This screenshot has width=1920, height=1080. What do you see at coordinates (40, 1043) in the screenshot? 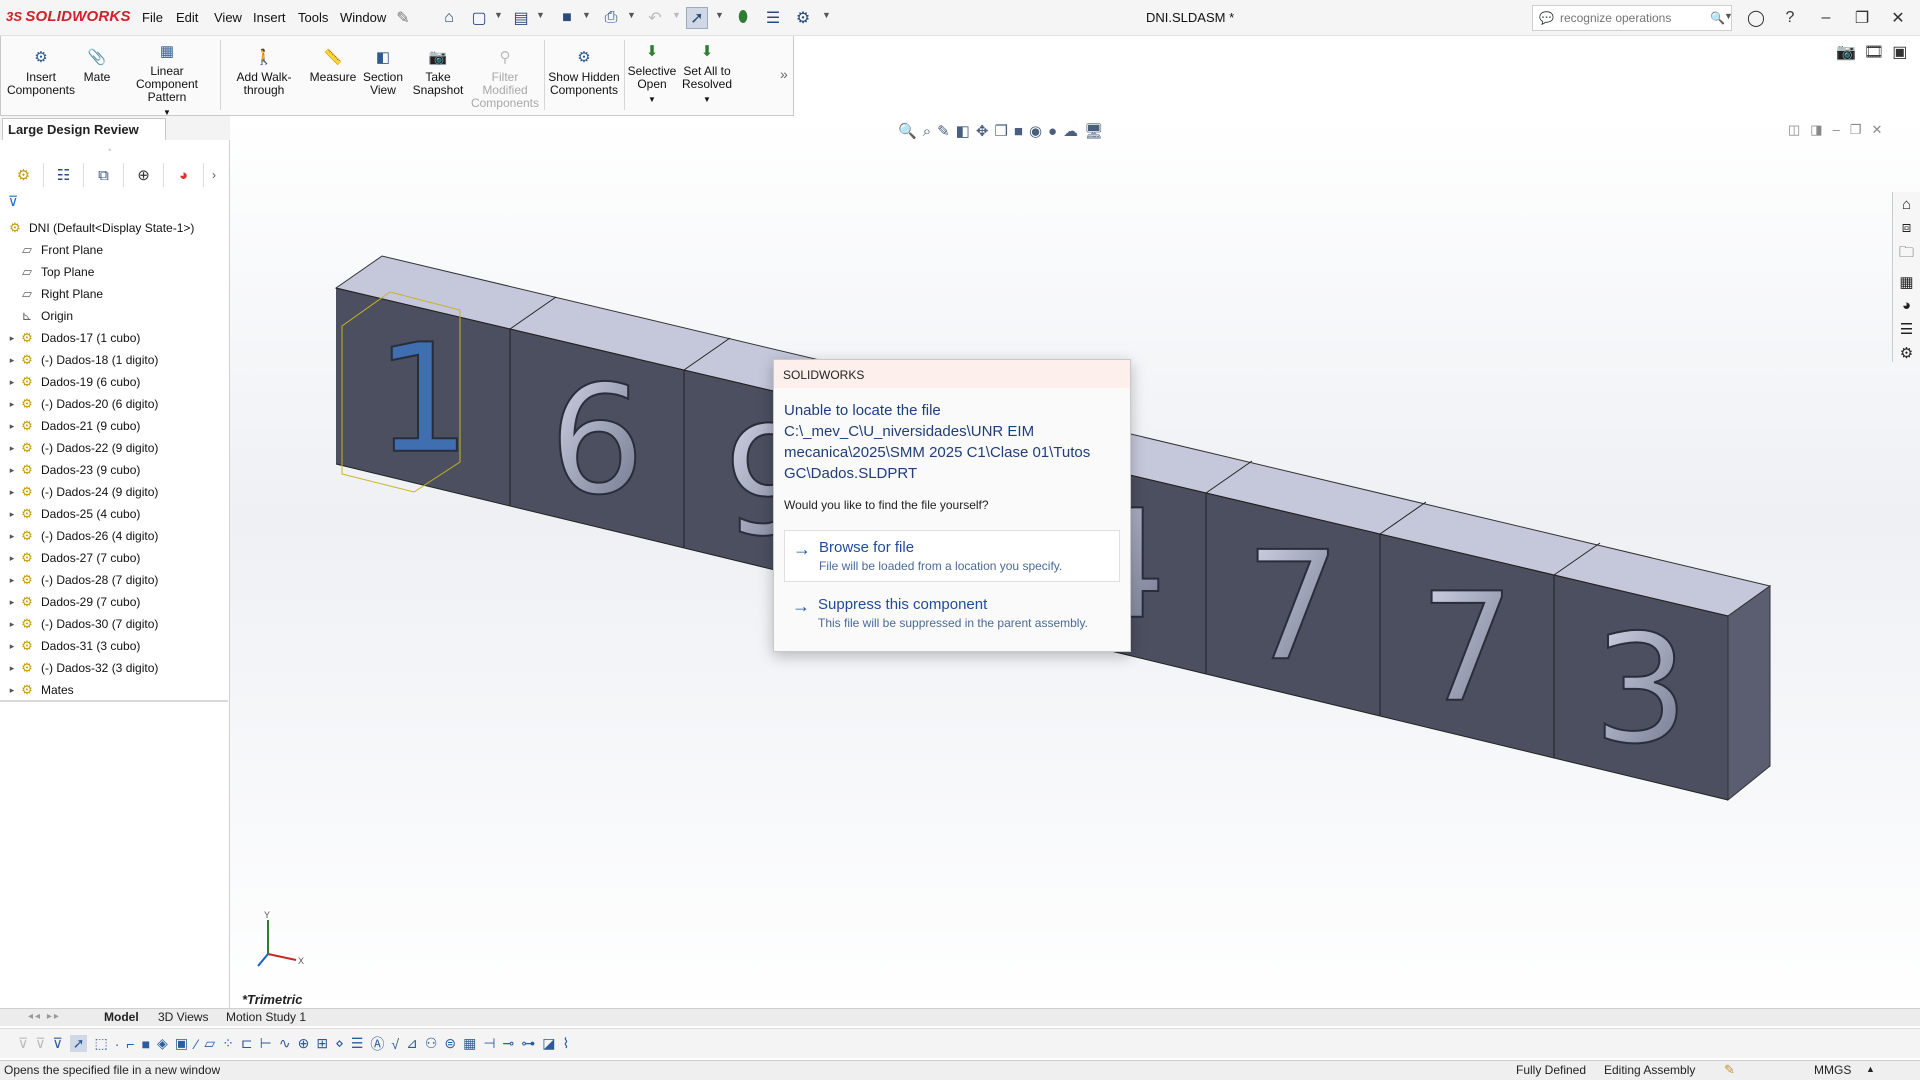
I see `filter-clear-icon: ⊽` at bounding box center [40, 1043].